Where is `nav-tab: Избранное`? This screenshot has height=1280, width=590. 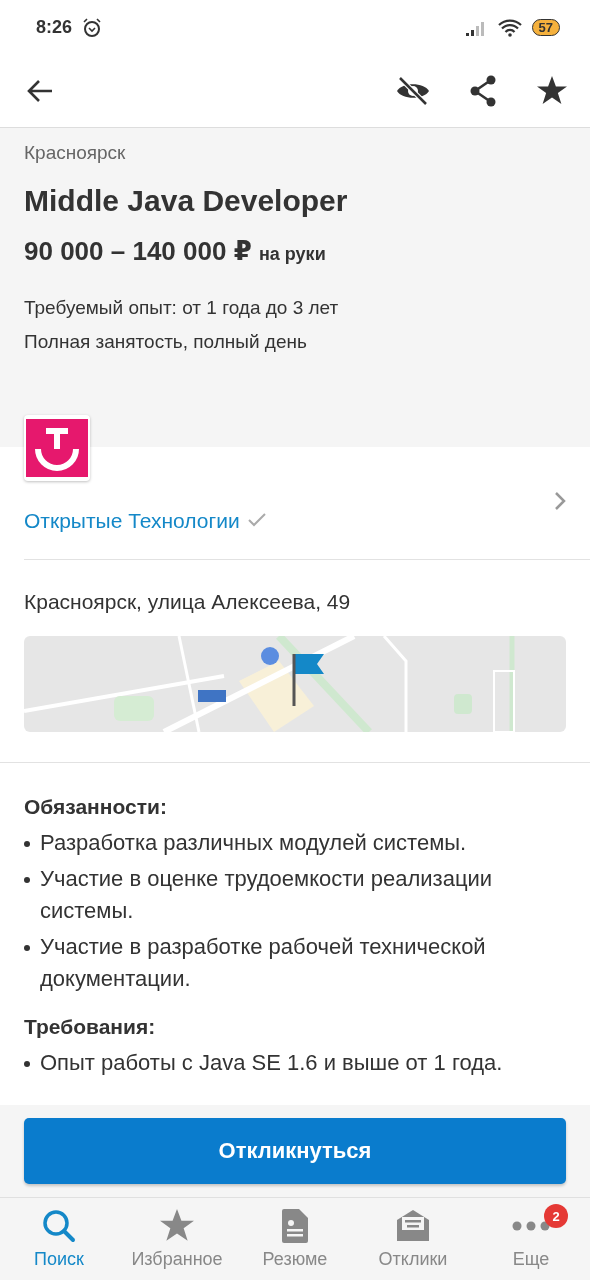 nav-tab: Избранное is located at coordinates (177, 1239).